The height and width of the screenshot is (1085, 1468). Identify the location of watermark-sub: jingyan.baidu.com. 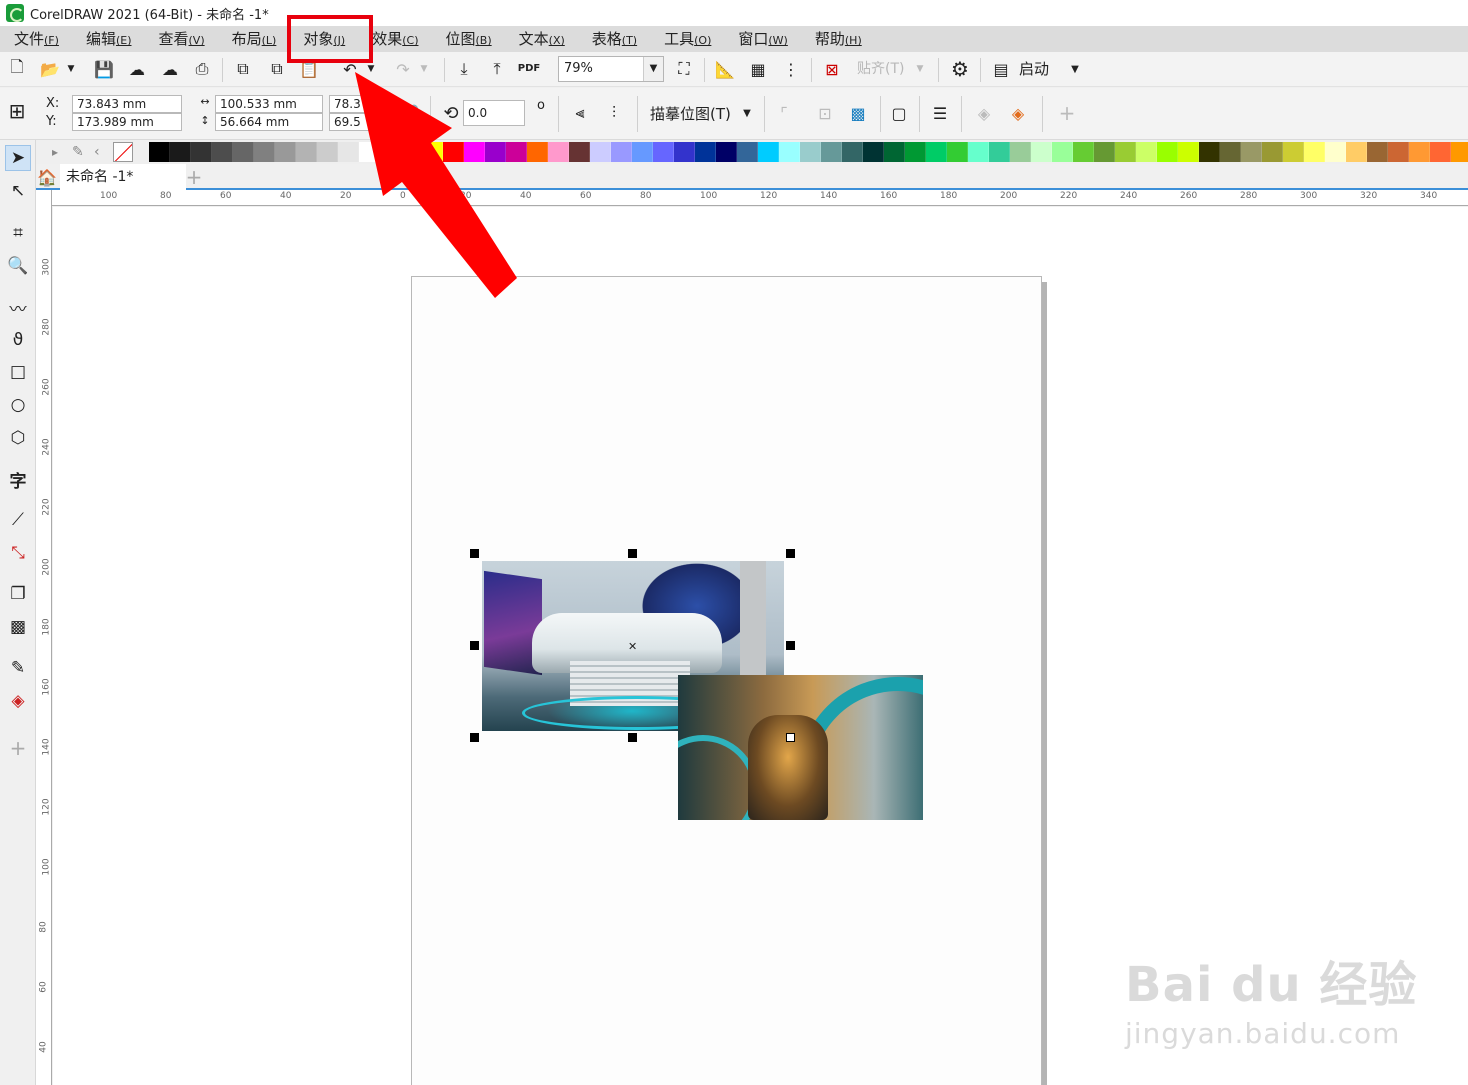
(1263, 1033).